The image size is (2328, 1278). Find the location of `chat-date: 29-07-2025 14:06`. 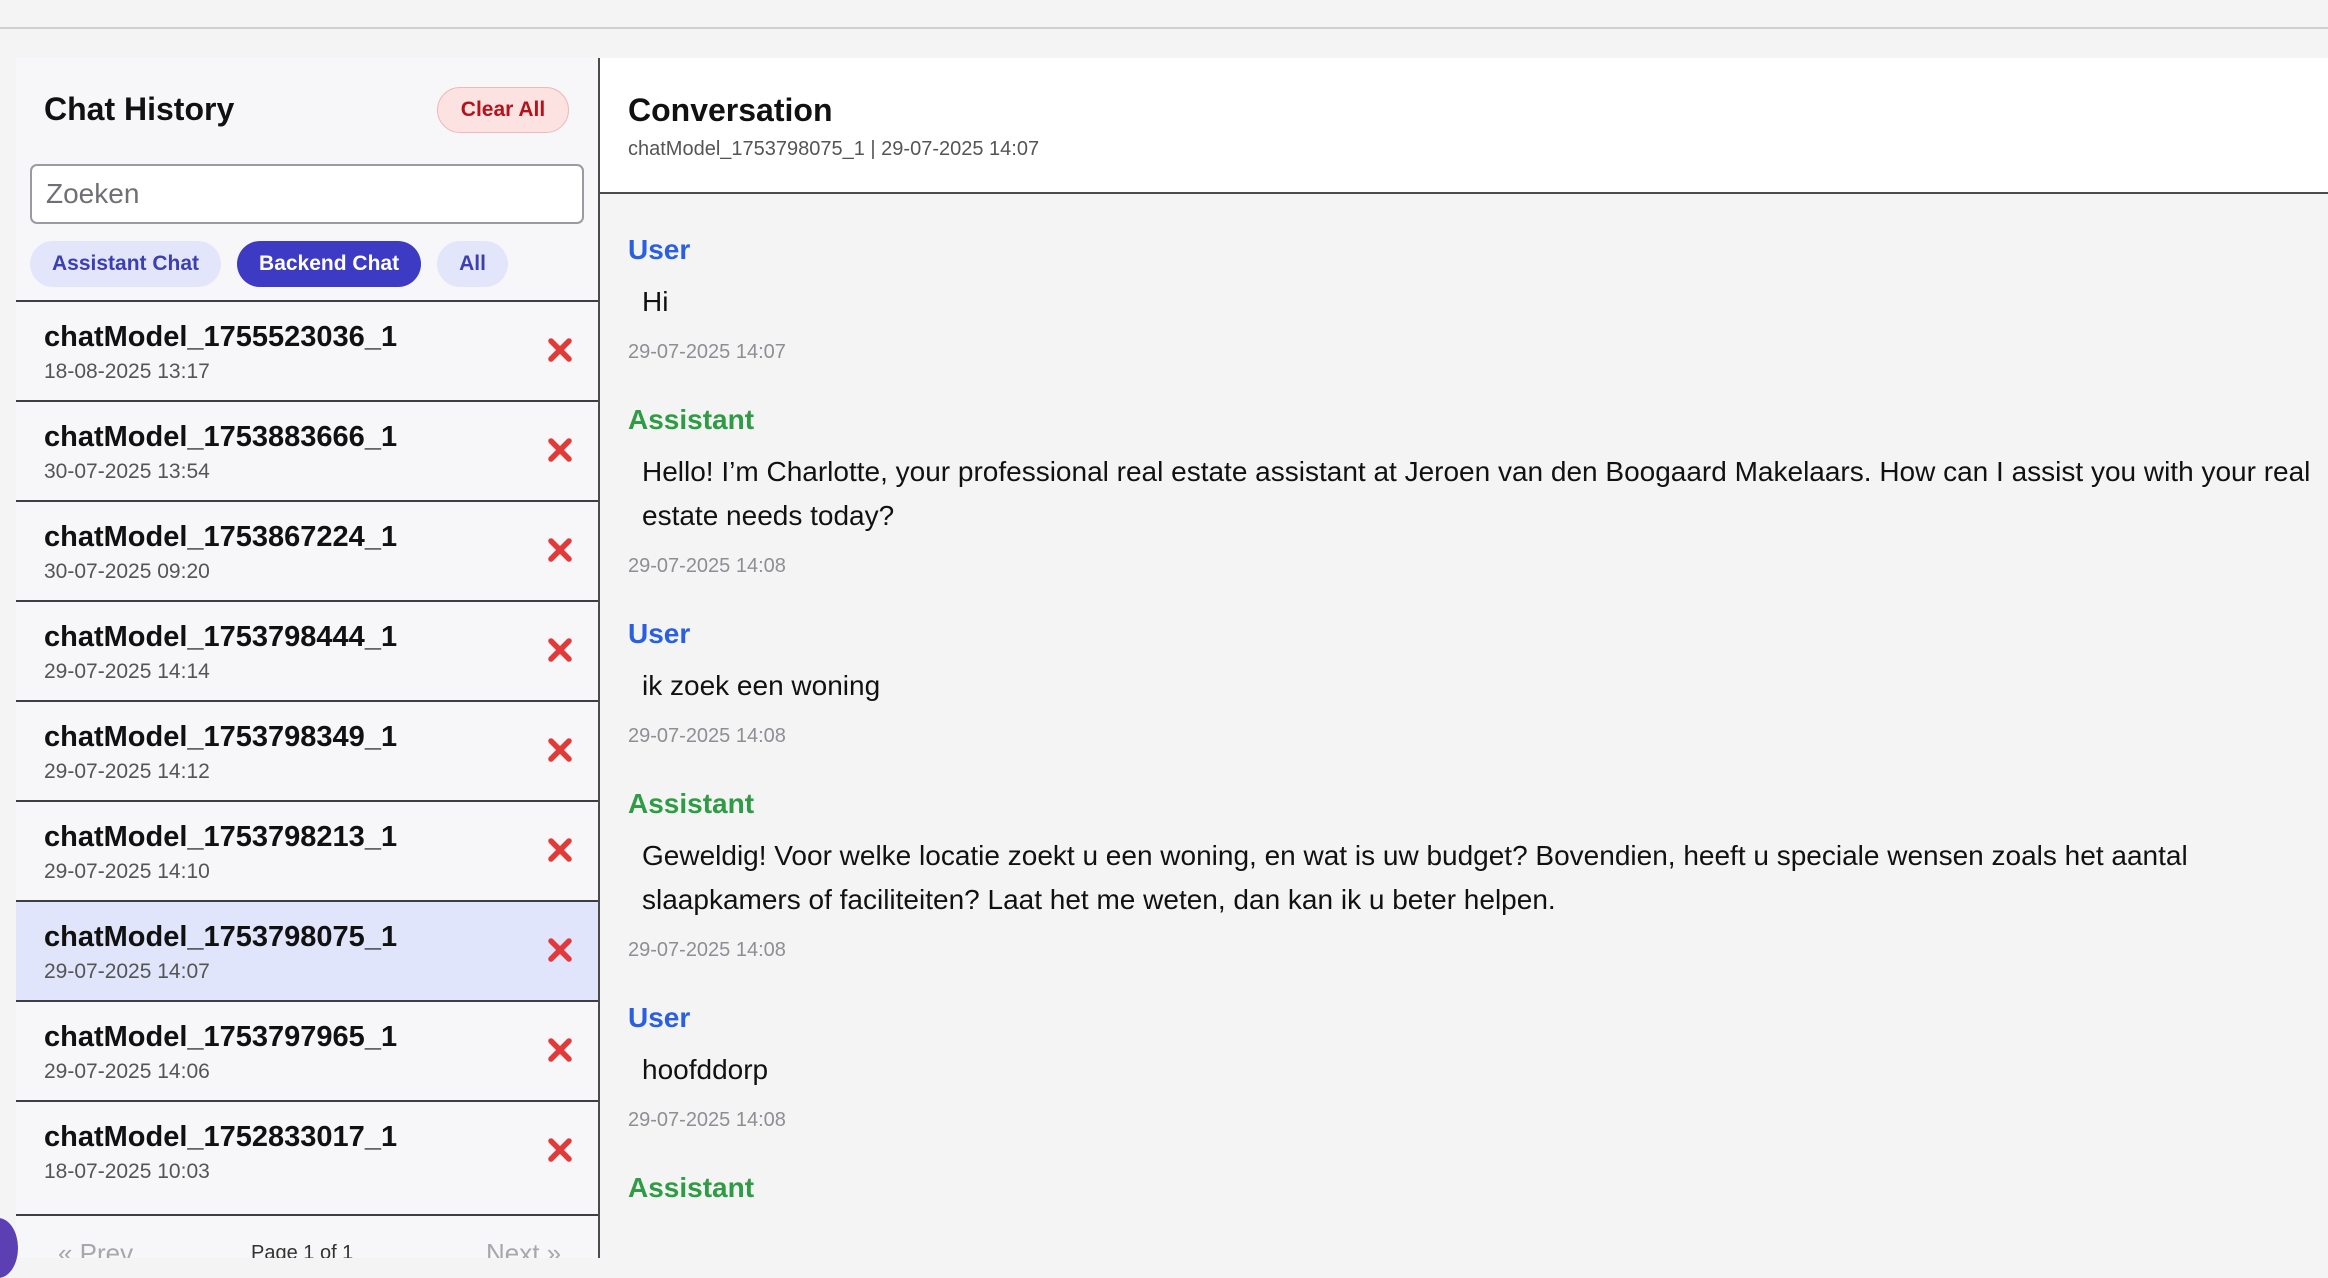

chat-date: 29-07-2025 14:06 is located at coordinates (127, 1071).